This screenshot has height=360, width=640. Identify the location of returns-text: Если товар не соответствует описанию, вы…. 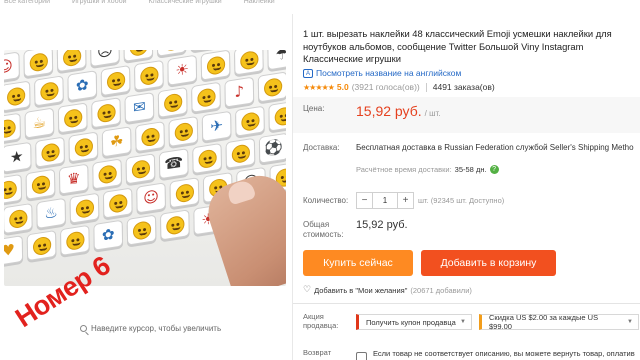
(504, 354).